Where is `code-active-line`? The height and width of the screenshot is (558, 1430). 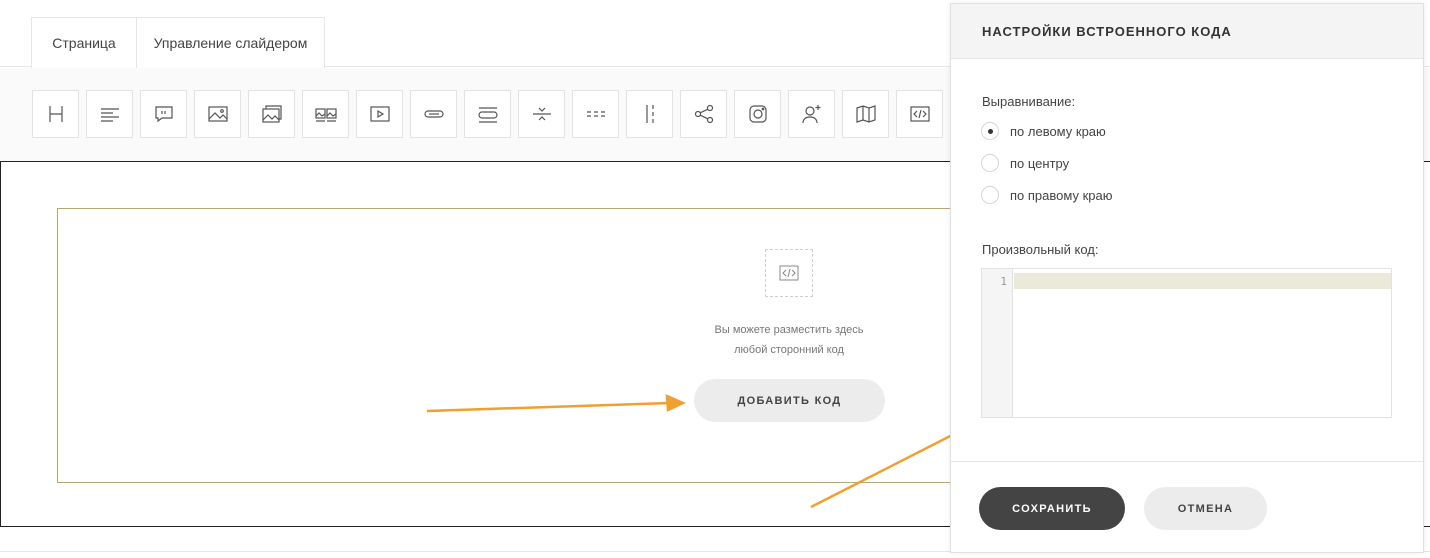
code-active-line is located at coordinates (1202, 281).